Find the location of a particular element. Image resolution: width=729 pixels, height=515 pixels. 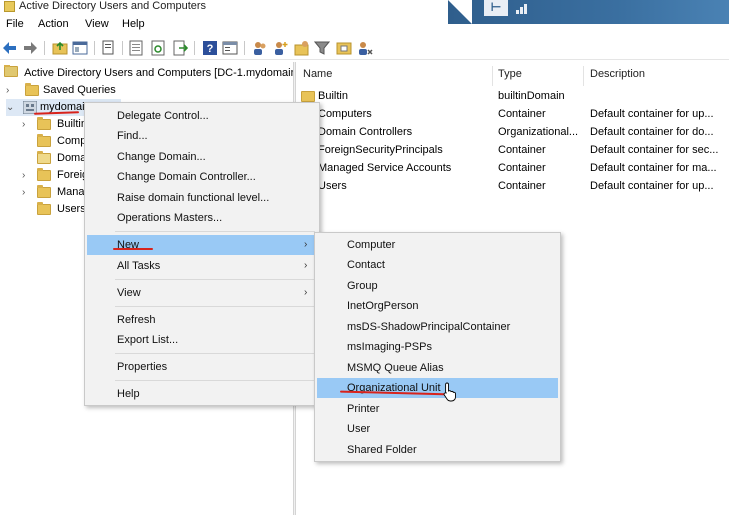

submenu-item-group: Group is located at coordinates (437, 286).